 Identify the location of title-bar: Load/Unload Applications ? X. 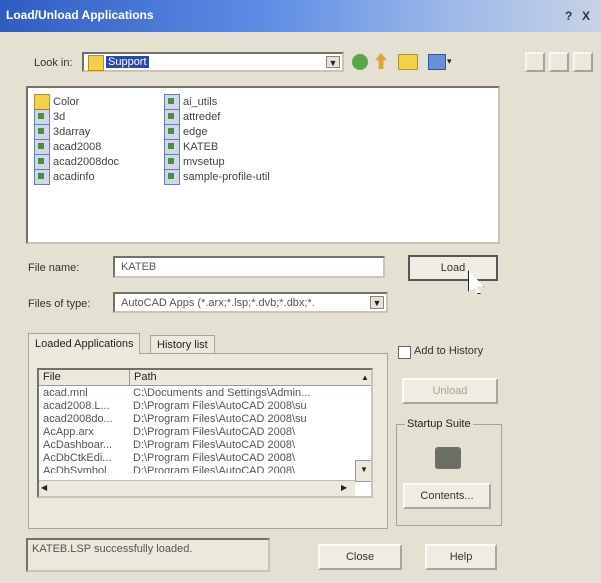
(300, 16).